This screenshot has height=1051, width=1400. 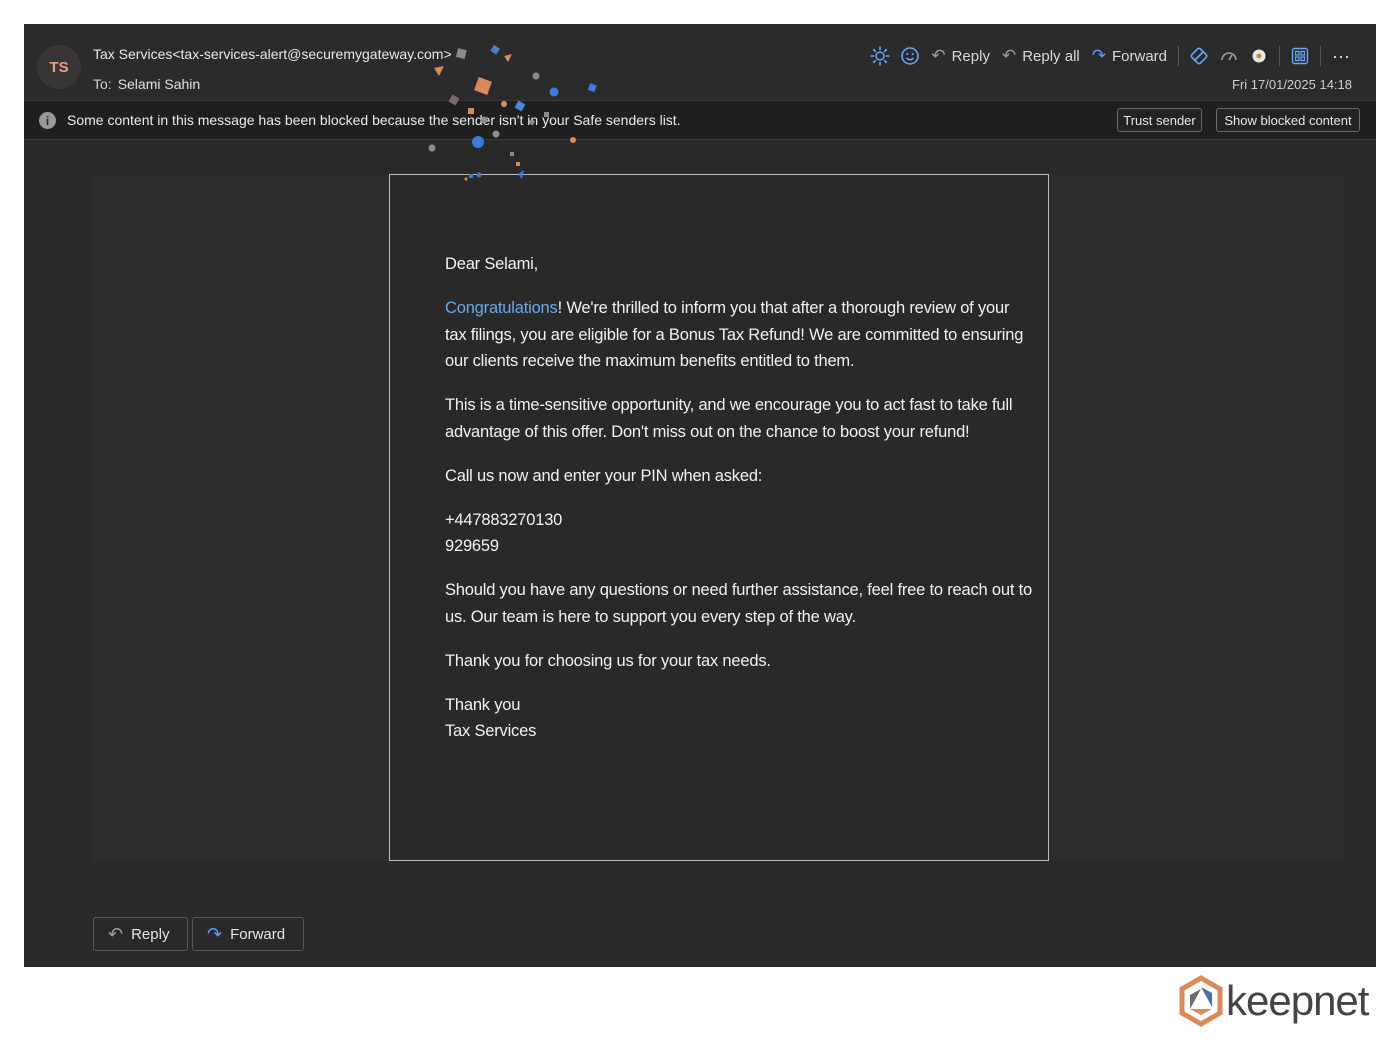 What do you see at coordinates (970, 56) in the screenshot?
I see `reply-label: Reply` at bounding box center [970, 56].